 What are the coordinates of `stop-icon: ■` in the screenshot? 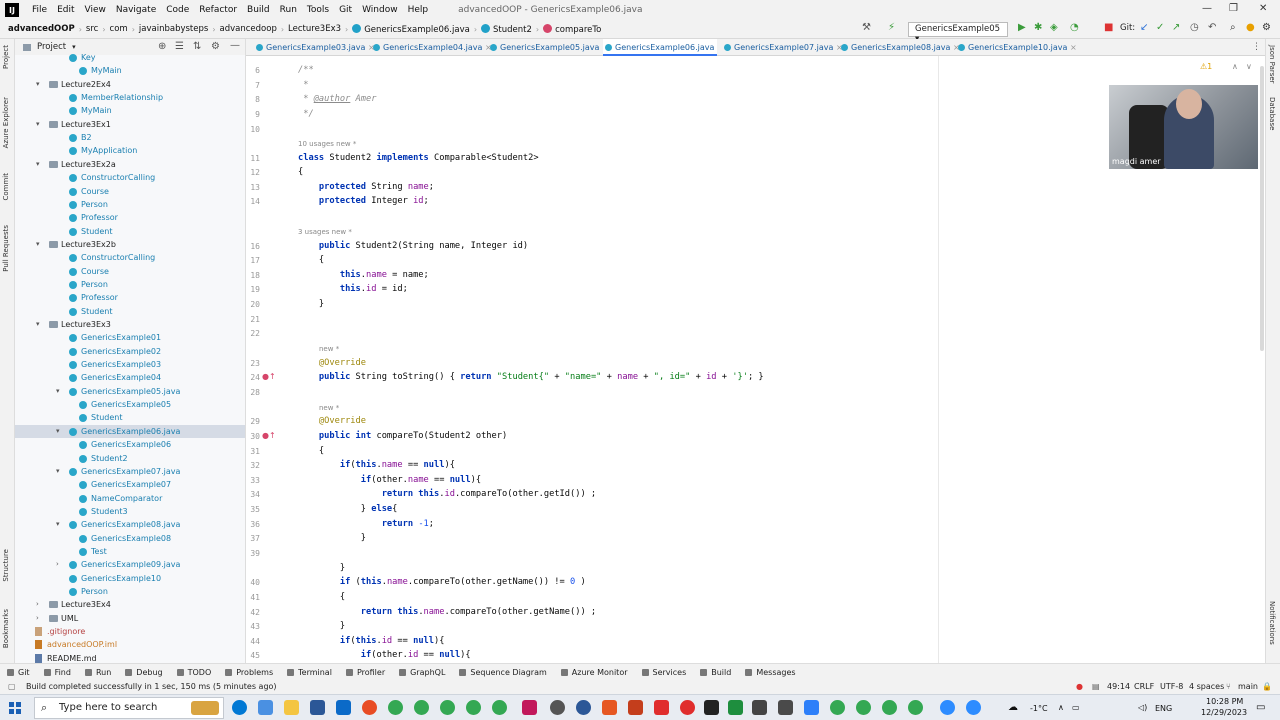 It's located at (1108, 27).